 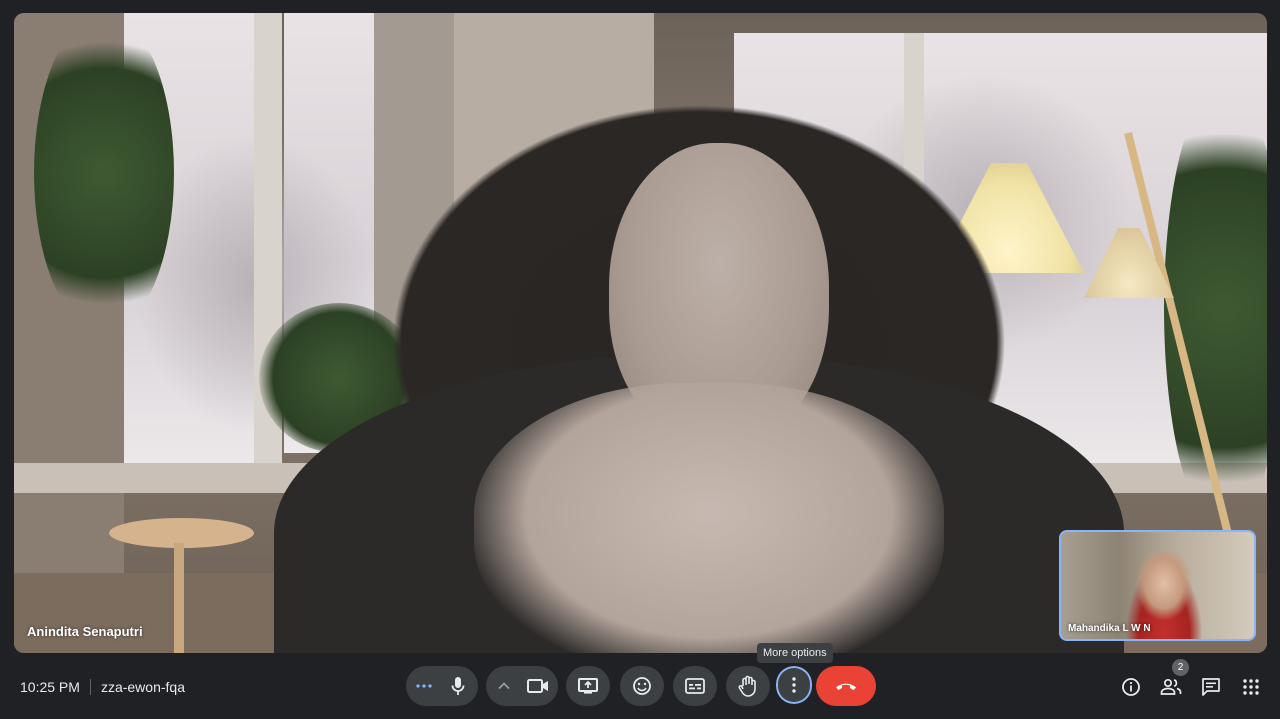 I want to click on participant-name-label: Anindita Senaputri, so click(x=85, y=631).